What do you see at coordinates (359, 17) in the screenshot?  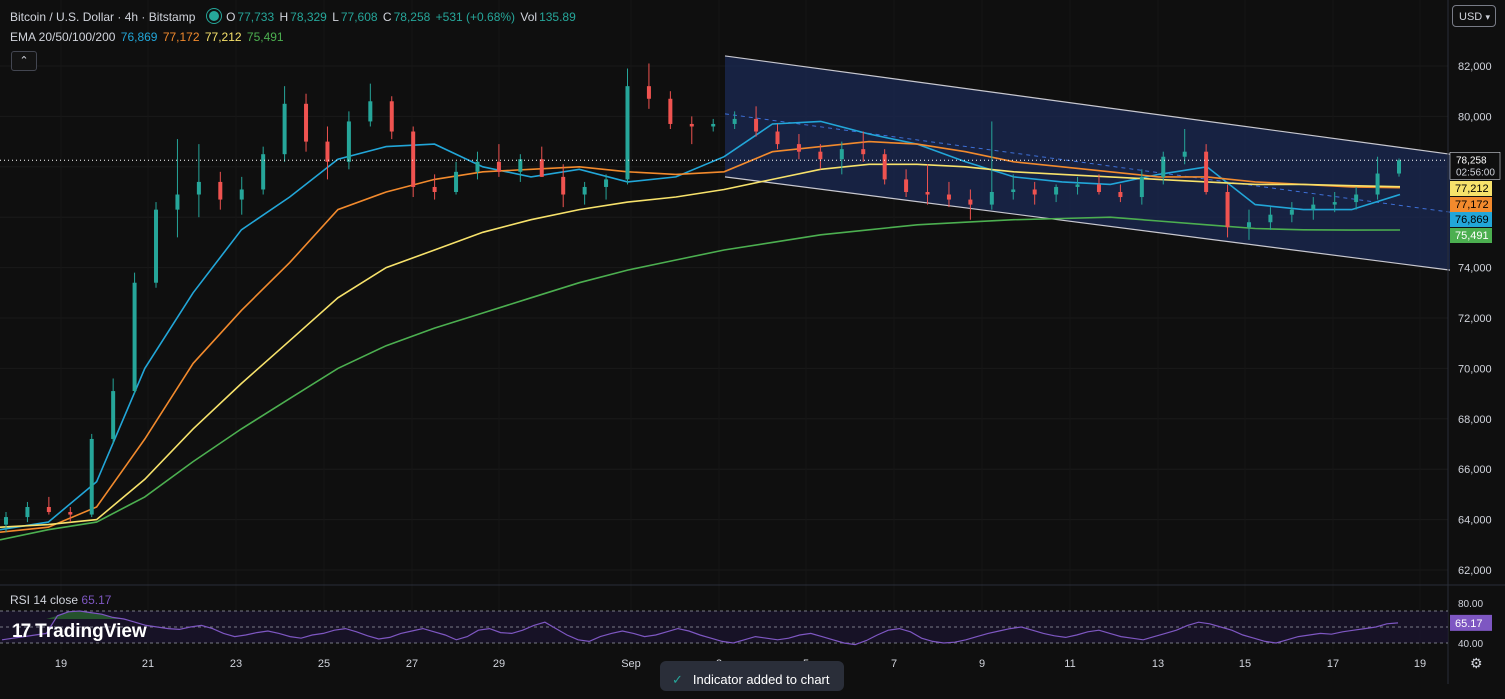 I see `low-value: 77,608` at bounding box center [359, 17].